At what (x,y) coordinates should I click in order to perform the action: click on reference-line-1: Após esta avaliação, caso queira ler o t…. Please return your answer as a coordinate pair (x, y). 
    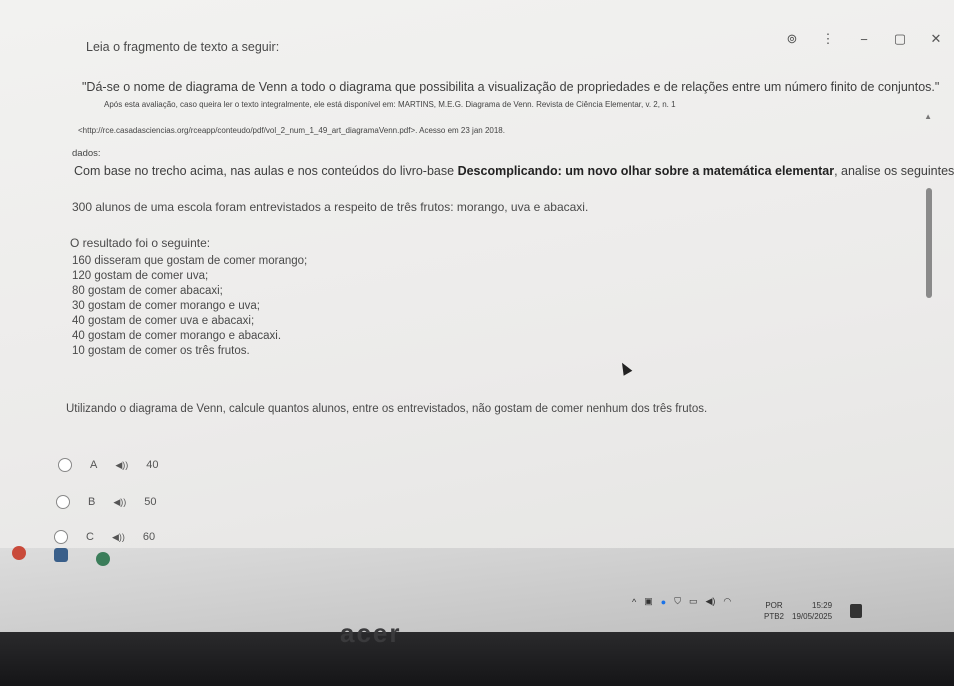
    Looking at the image, I should click on (390, 104).